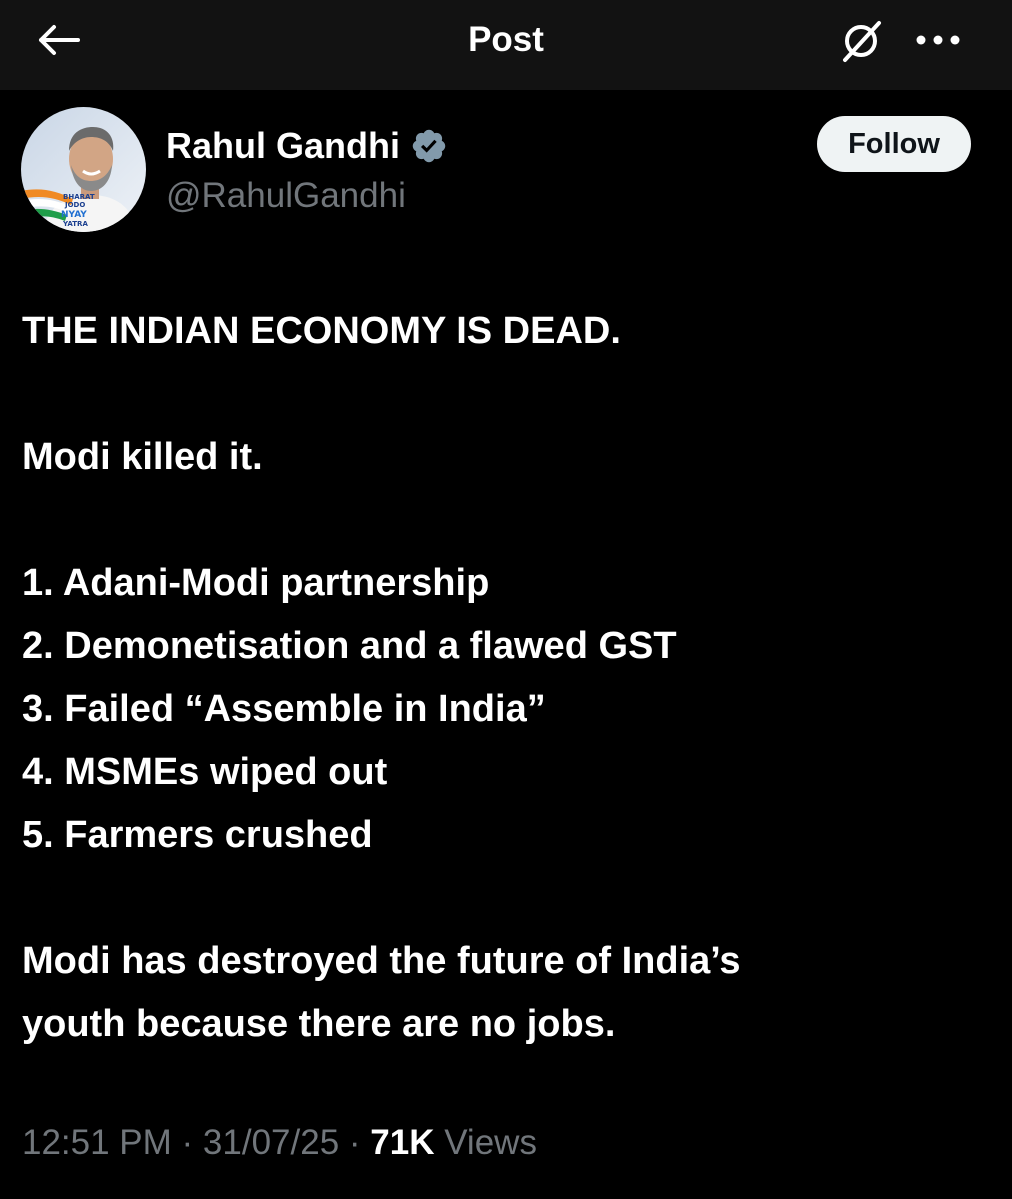 This screenshot has height=1199, width=1012. I want to click on tweet-closing-line: youth because there are no jobs., so click(319, 1024).